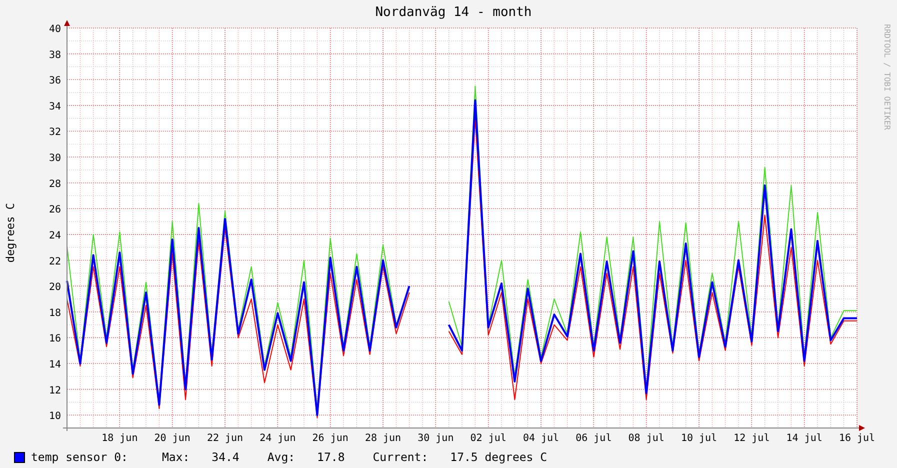  Describe the element at coordinates (10, 233) in the screenshot. I see `y-axis-label: degrees C` at that location.